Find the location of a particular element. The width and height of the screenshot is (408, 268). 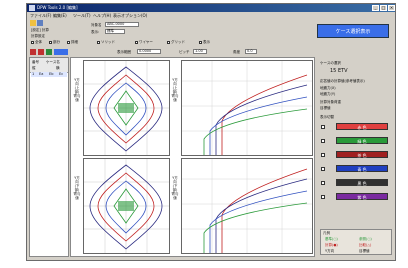

col-vertical: 縦 is located at coordinates (34, 68).